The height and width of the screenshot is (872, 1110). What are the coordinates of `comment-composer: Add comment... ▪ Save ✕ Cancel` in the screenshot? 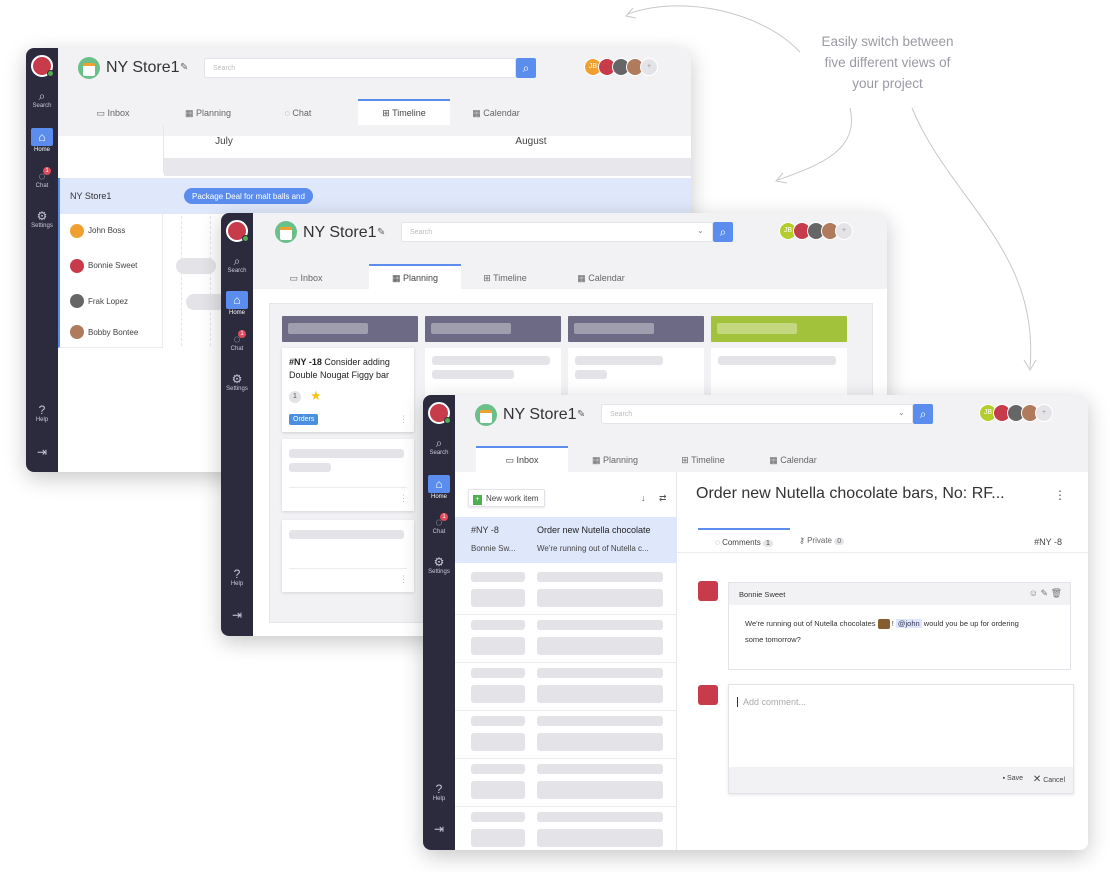 It's located at (901, 739).